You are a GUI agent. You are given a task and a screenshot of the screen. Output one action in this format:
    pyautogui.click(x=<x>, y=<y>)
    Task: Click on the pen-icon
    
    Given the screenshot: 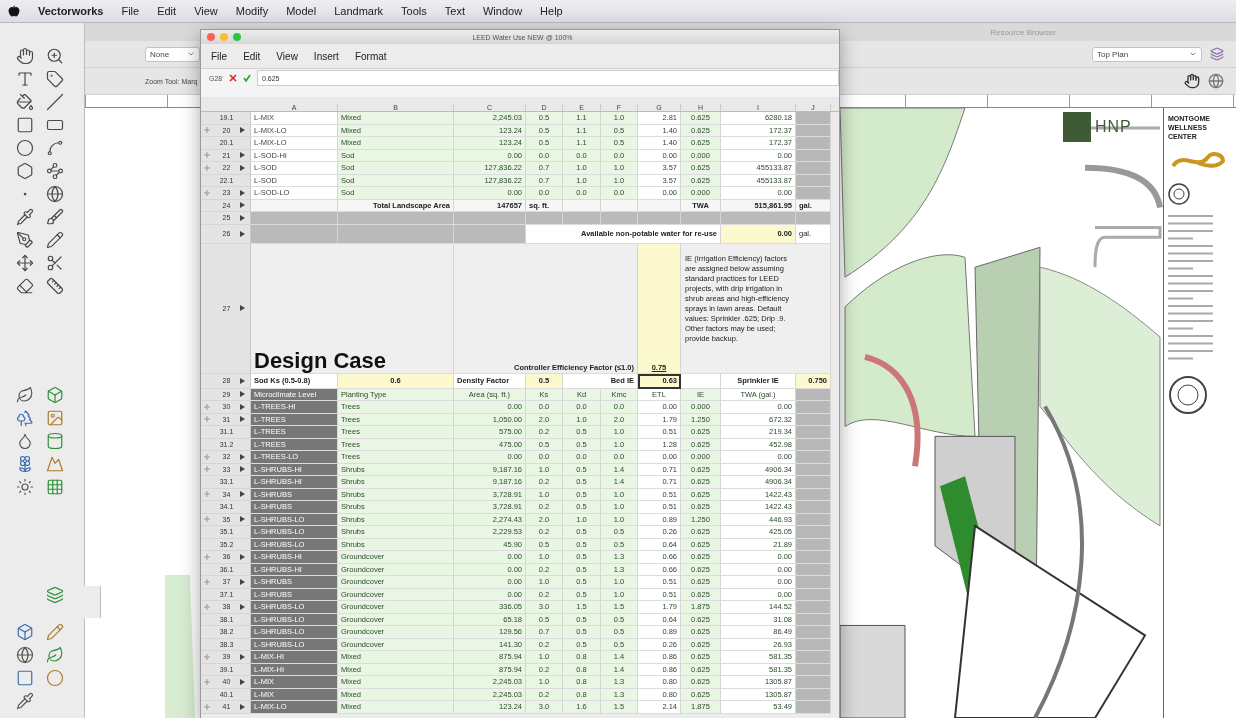 What is the action you would take?
    pyautogui.click(x=25, y=240)
    